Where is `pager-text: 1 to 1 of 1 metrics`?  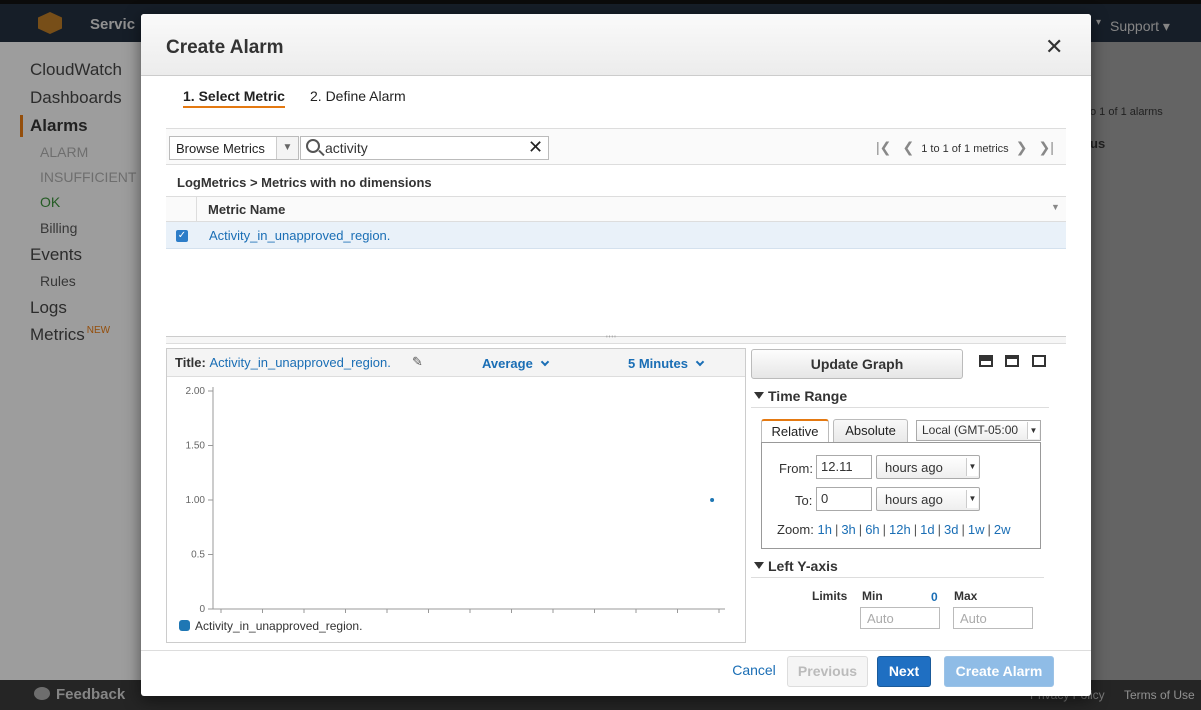 pager-text: 1 to 1 of 1 metrics is located at coordinates (965, 149).